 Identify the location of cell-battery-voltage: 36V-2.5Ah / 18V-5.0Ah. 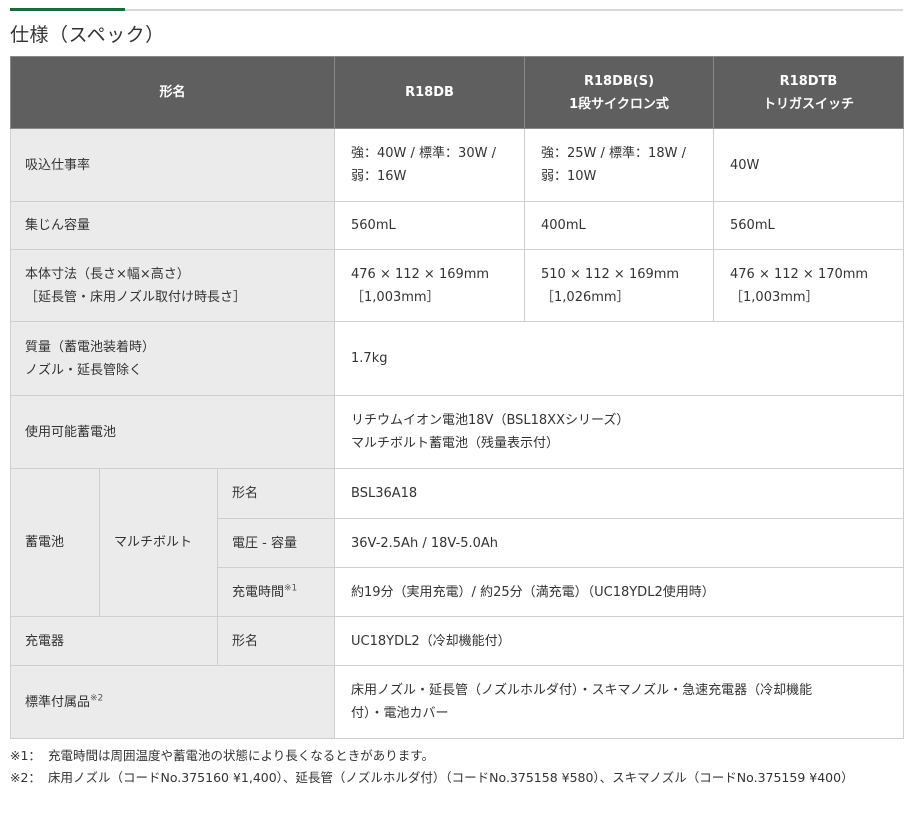
(619, 543).